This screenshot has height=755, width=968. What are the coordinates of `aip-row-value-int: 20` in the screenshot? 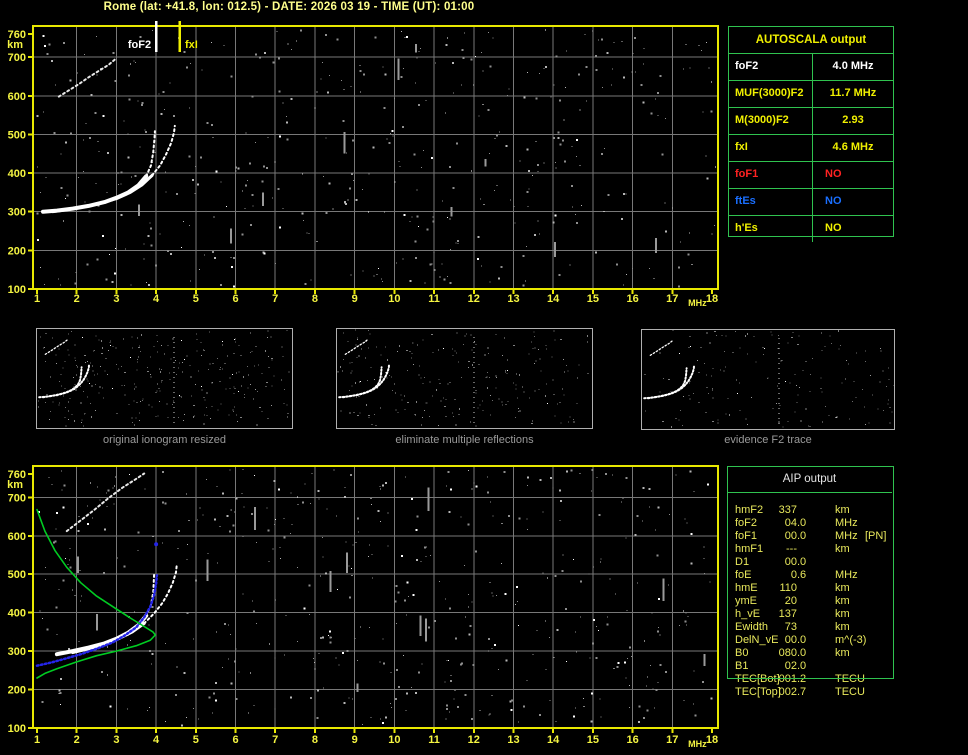 It's located at (790, 601).